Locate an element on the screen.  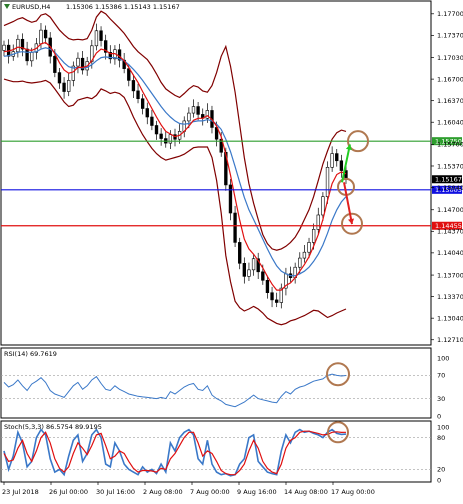
time-tick-label: 9 Aug 16:00 is located at coordinates (257, 492).